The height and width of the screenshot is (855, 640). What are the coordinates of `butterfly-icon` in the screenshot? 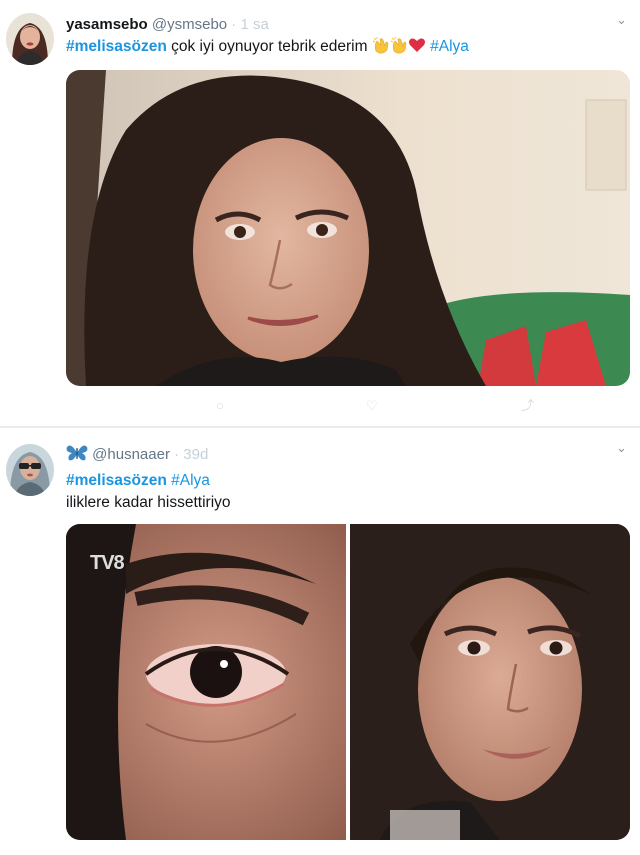 It's located at (77, 456).